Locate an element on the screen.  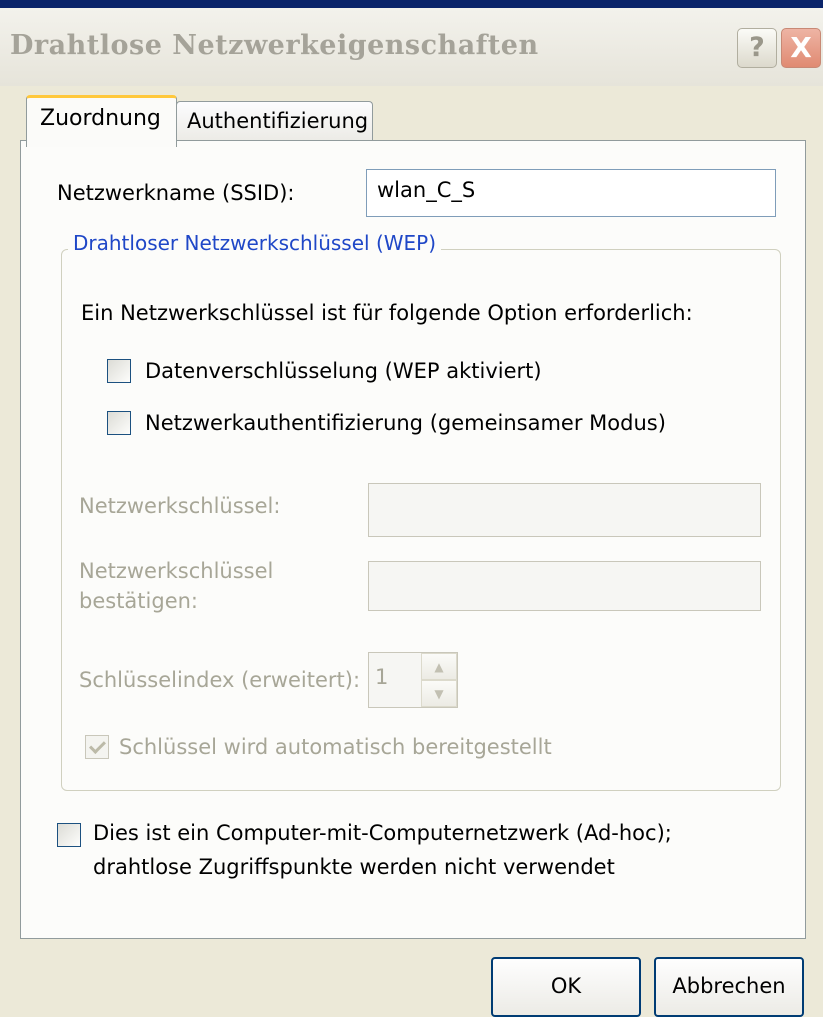
key-index-value: 1 is located at coordinates (382, 677).